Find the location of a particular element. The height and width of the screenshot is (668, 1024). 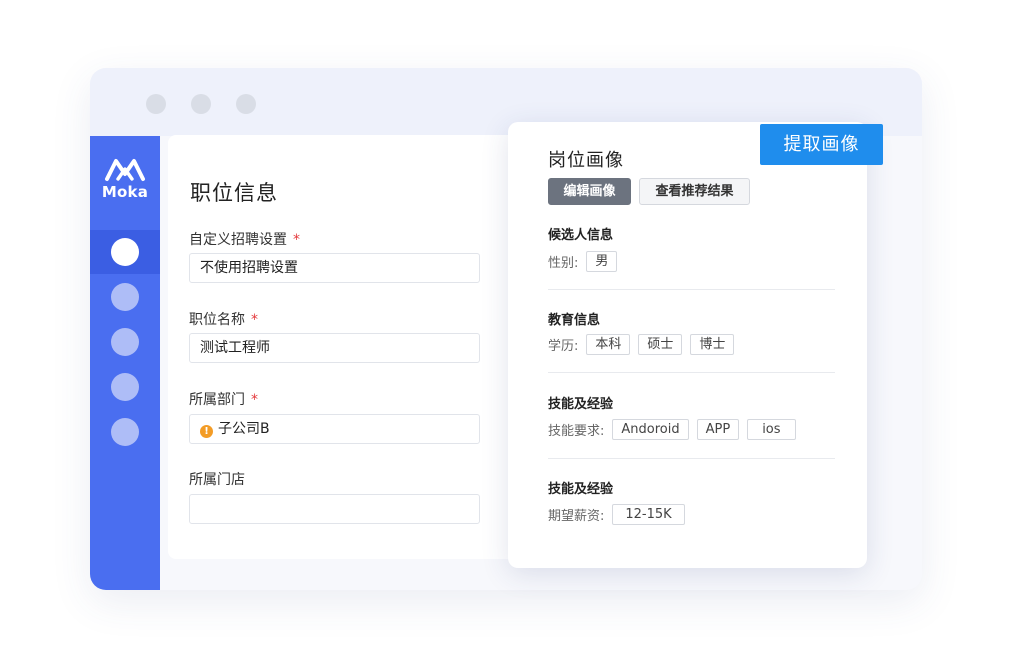

store-input is located at coordinates (334, 509).